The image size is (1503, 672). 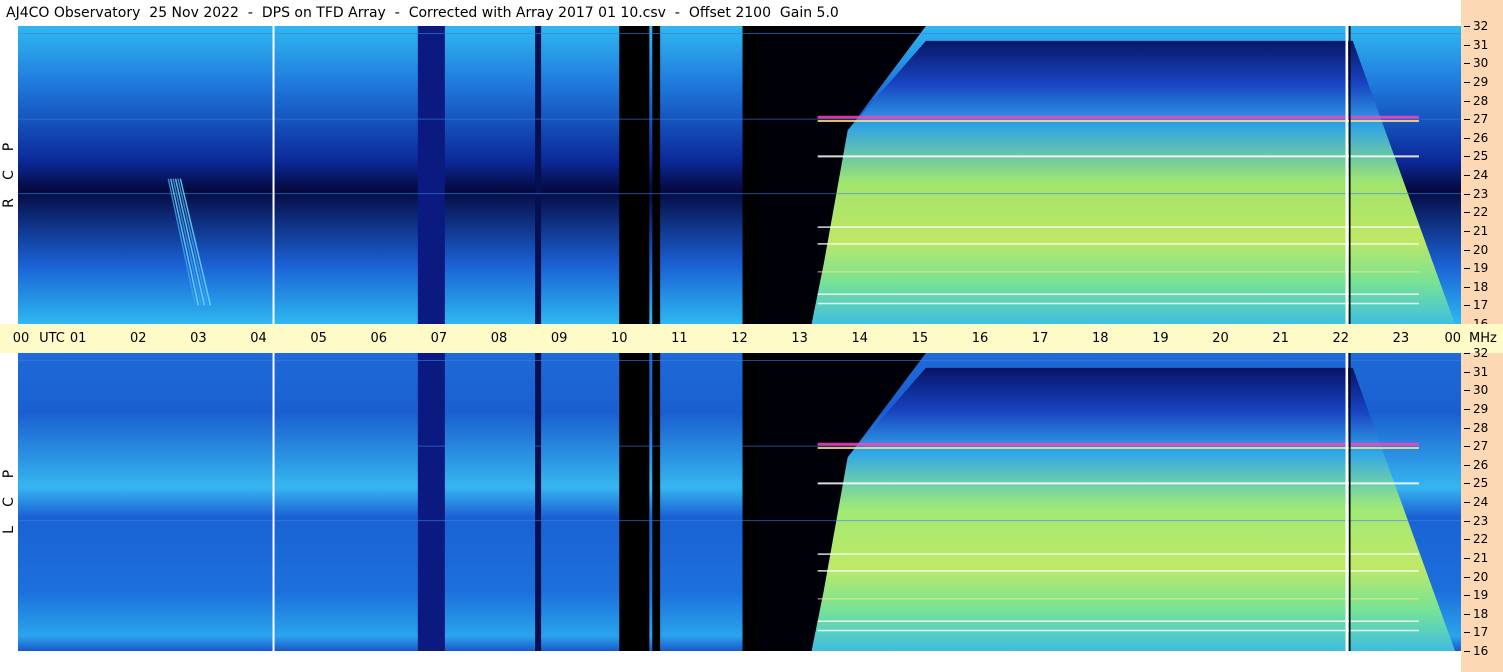 What do you see at coordinates (1040, 338) in the screenshot?
I see `utc-tick-label: 17` at bounding box center [1040, 338].